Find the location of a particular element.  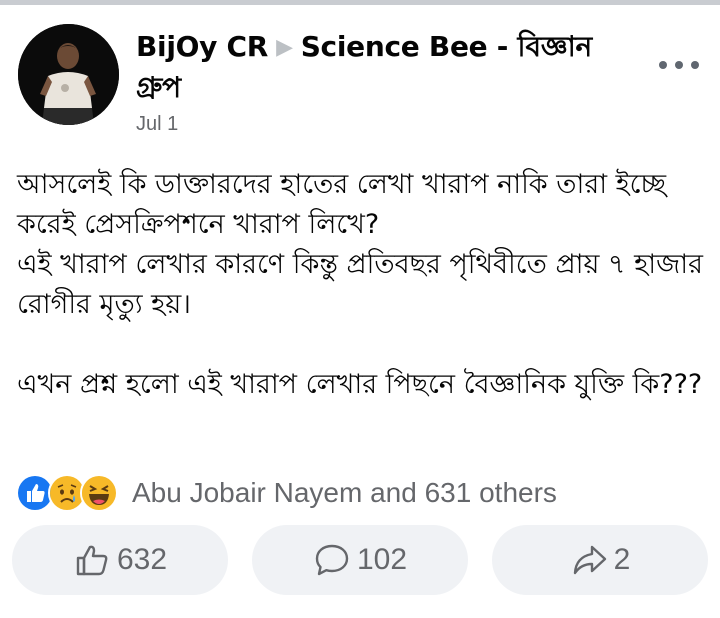

avatar is located at coordinates (68, 74).